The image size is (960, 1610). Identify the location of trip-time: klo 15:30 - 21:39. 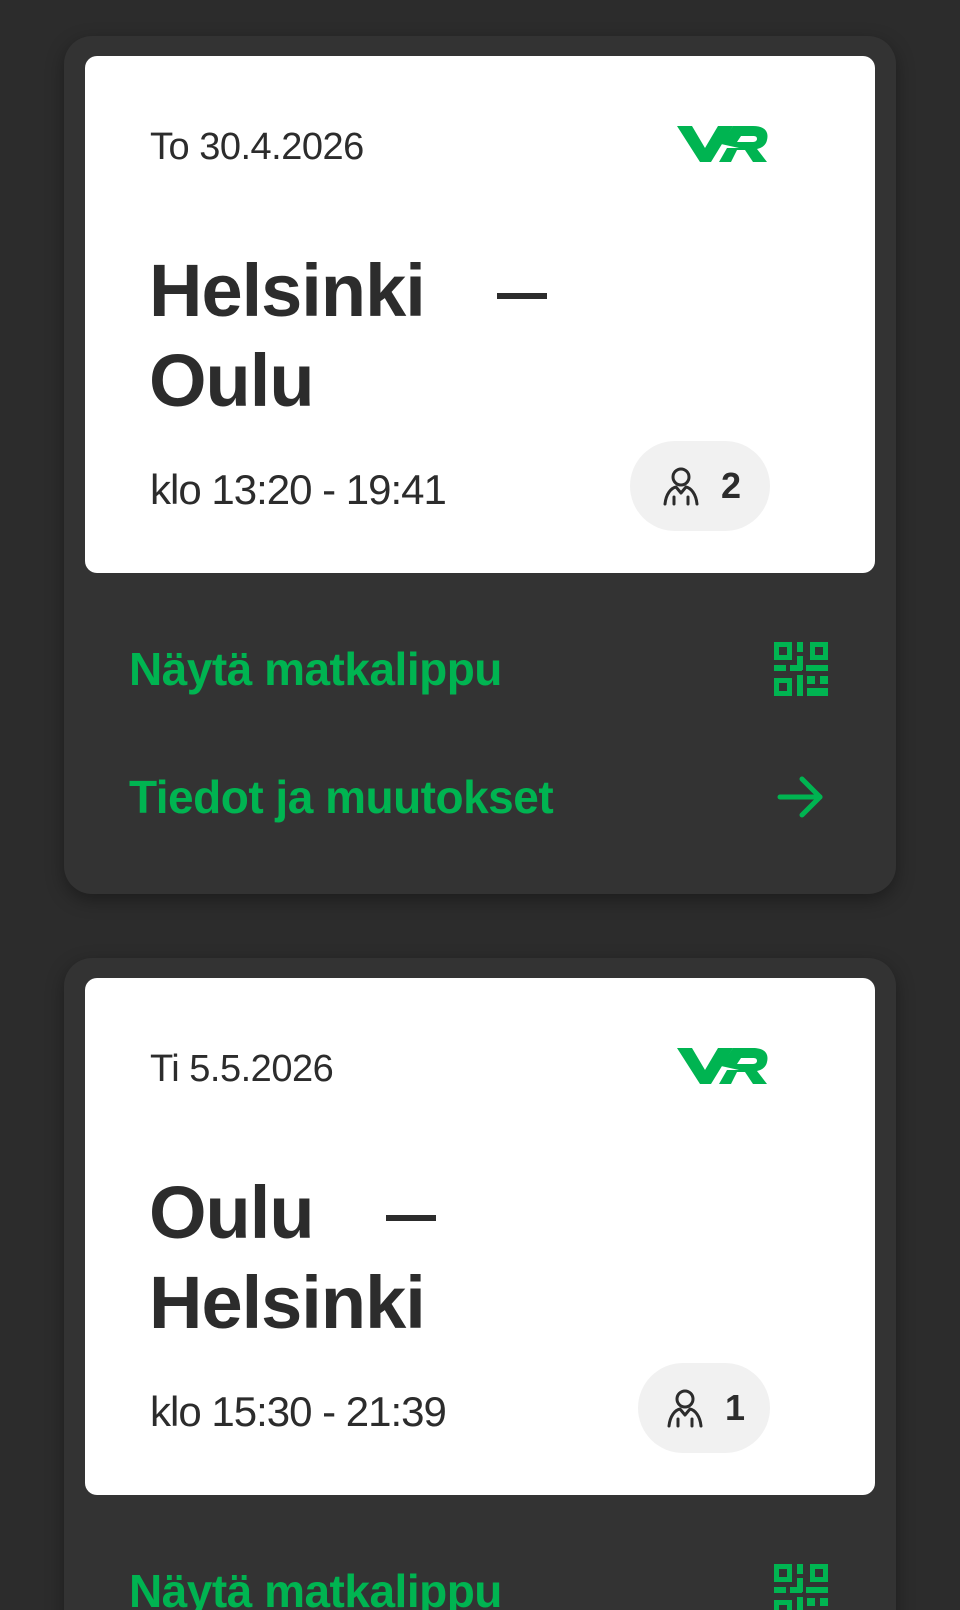
(298, 1411).